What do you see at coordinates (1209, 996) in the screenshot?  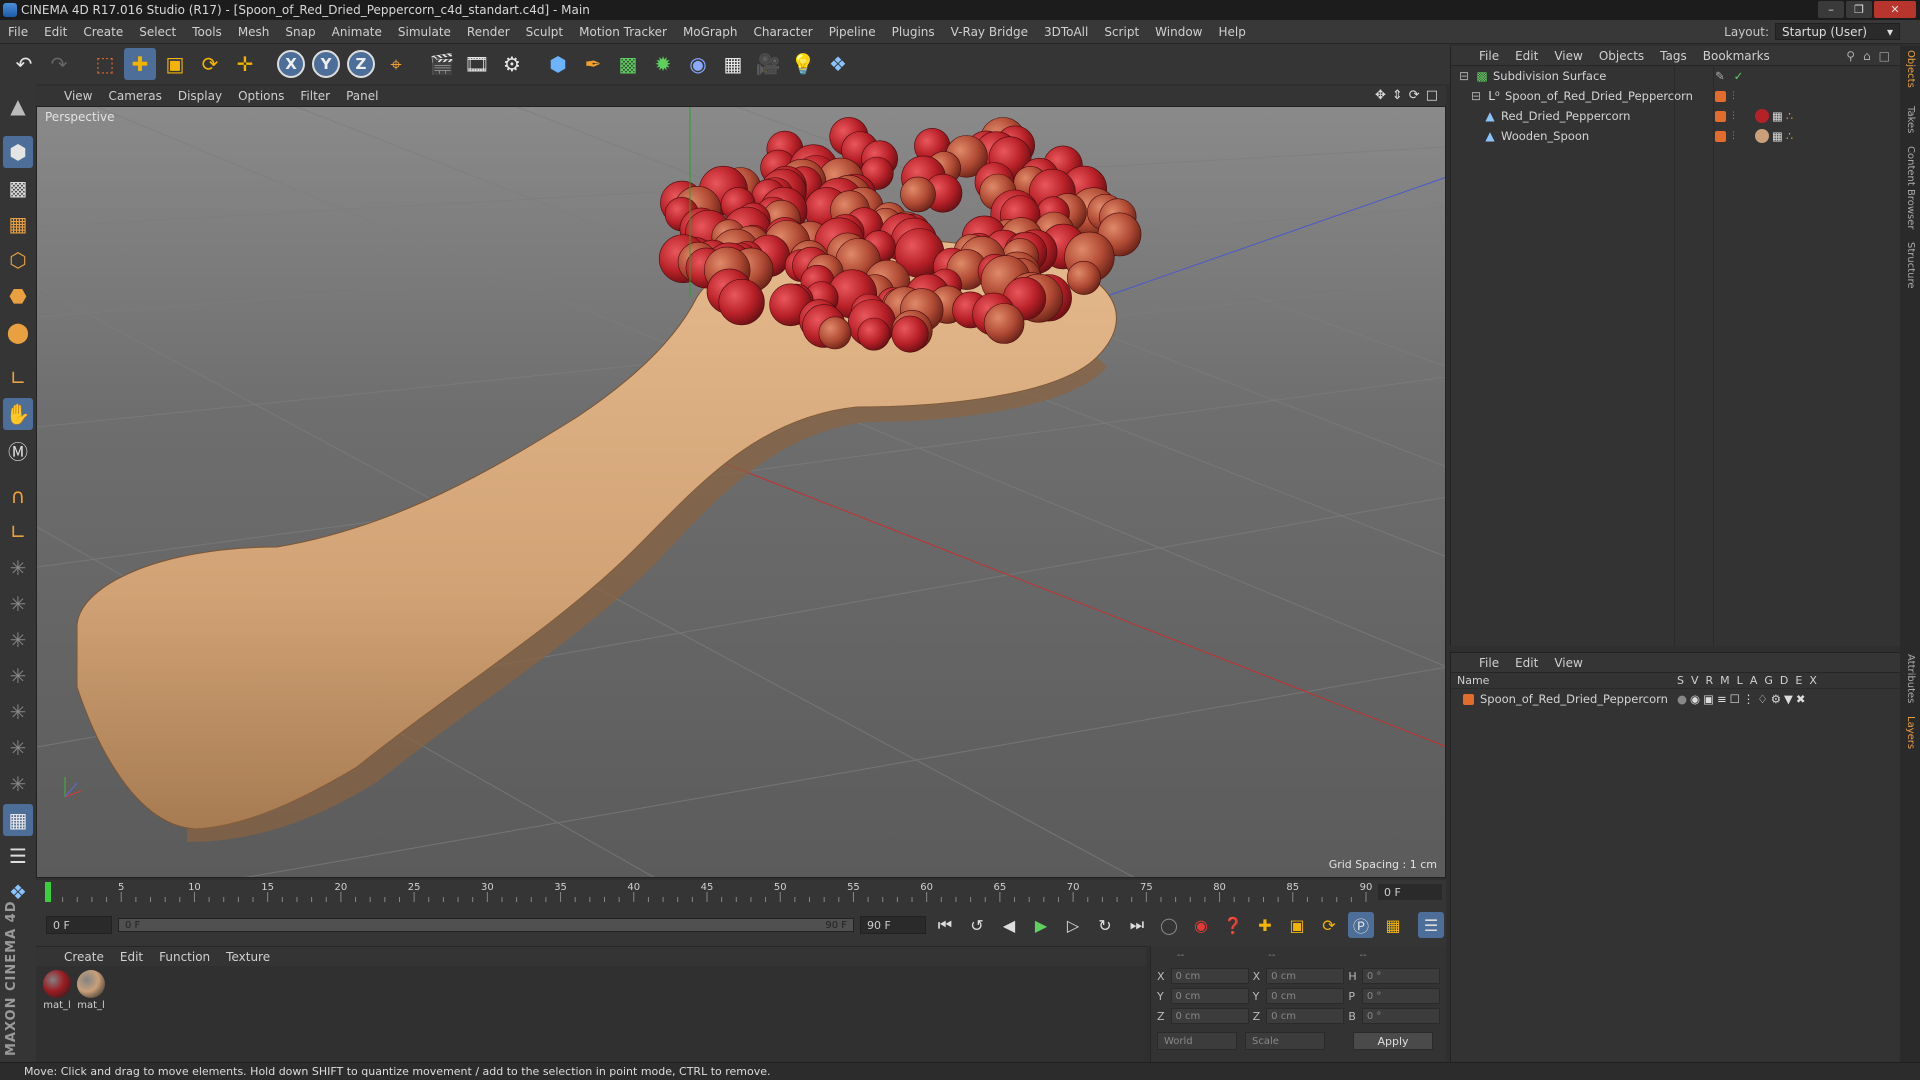 I see `position-y-field: 0 cm` at bounding box center [1209, 996].